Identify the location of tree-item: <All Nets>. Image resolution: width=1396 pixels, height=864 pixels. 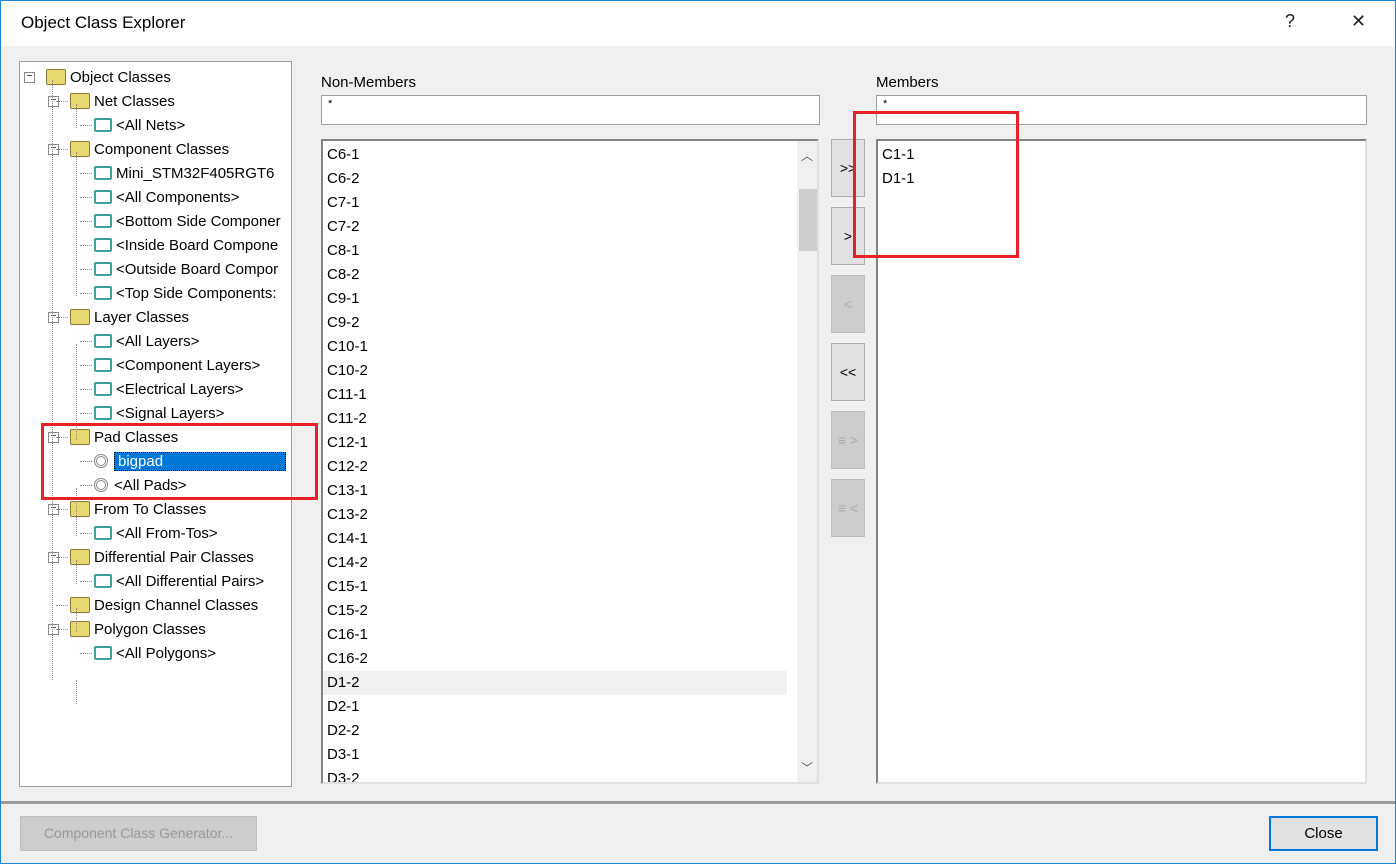
(139, 125).